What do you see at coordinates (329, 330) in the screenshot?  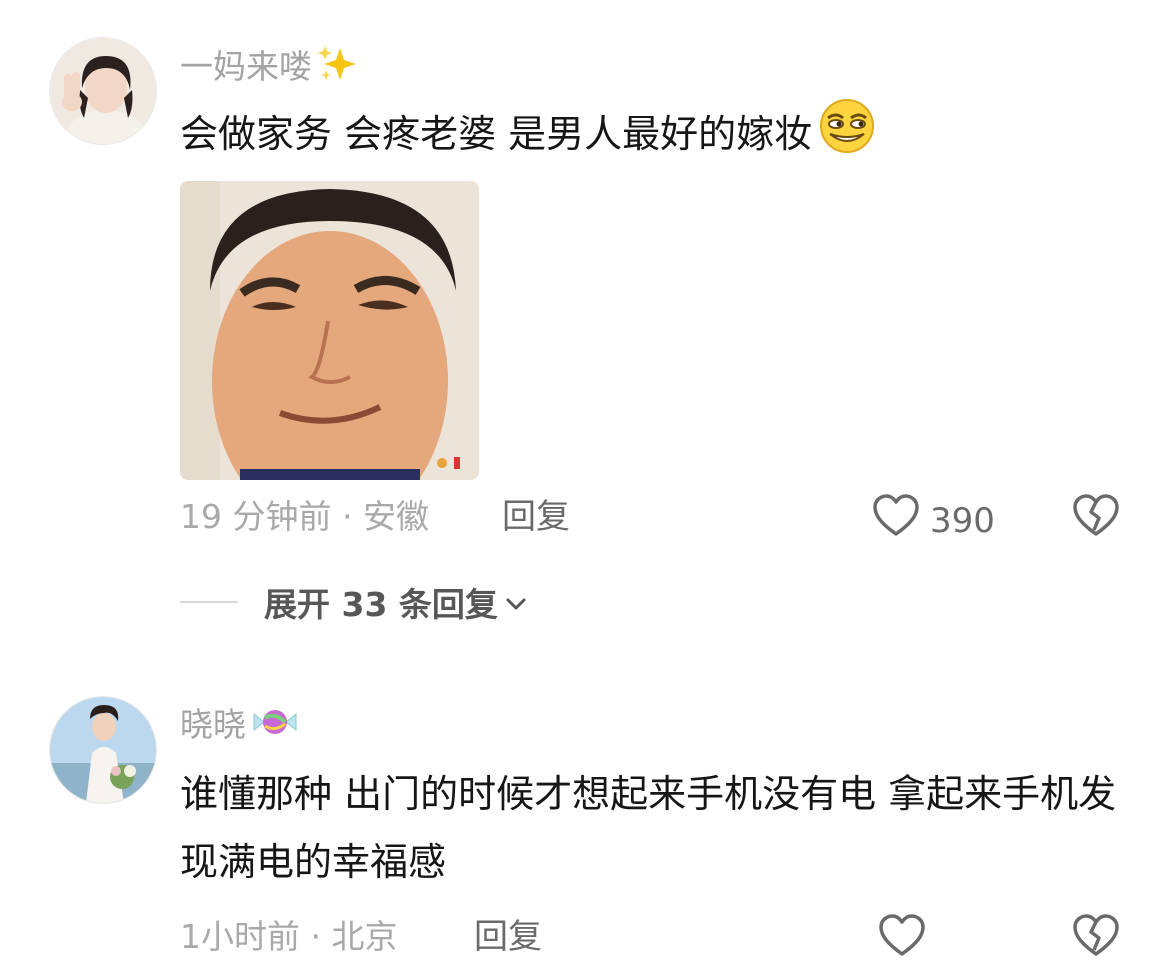 I see `comment-image` at bounding box center [329, 330].